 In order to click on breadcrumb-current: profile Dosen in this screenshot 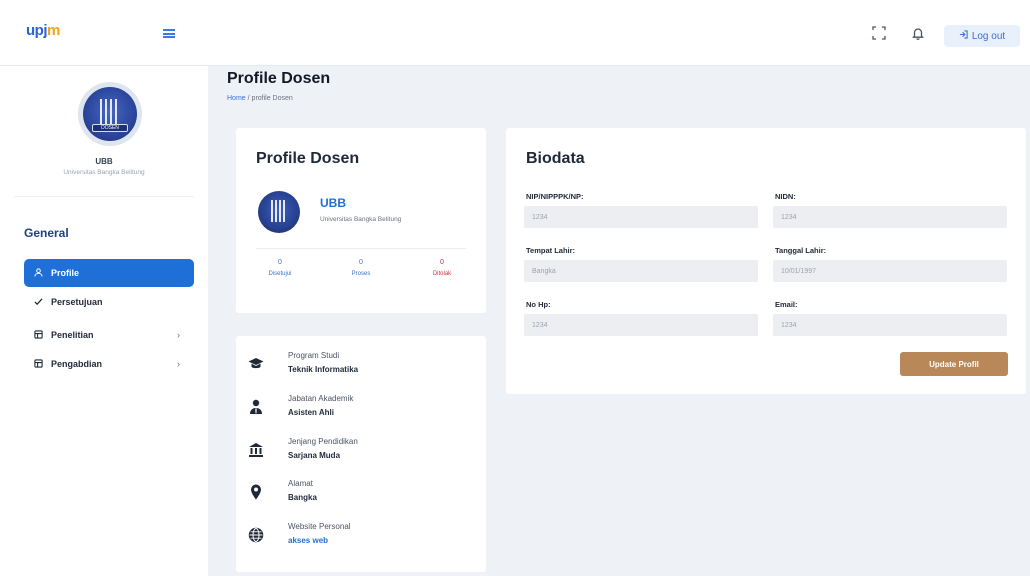, I will do `click(272, 98)`.